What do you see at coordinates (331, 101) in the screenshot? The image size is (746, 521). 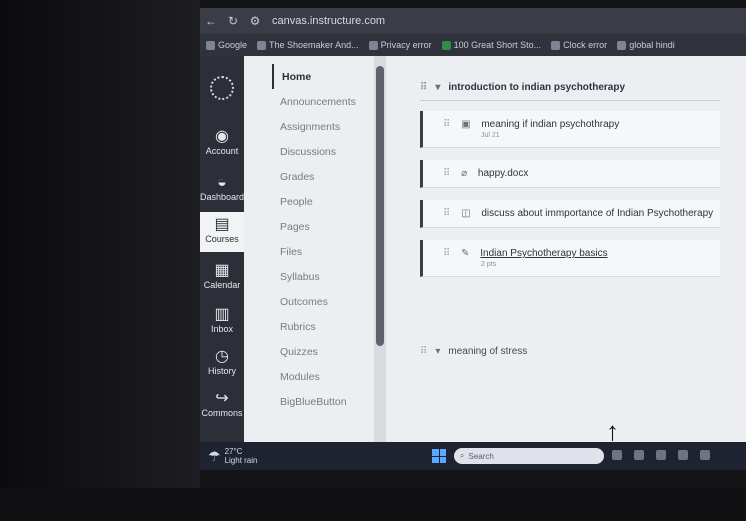 I see `course-nav-announcements: Announcements⊘` at bounding box center [331, 101].